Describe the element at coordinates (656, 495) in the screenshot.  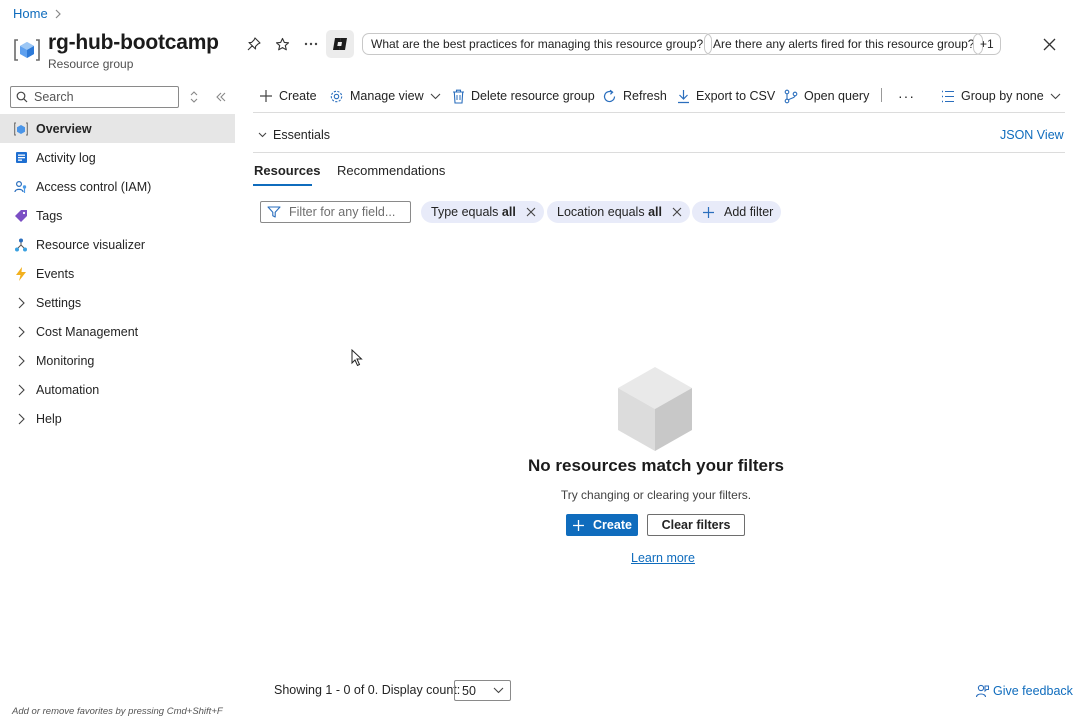
I see `empty-state-subtitle: Try changing or clearing your filters.` at that location.